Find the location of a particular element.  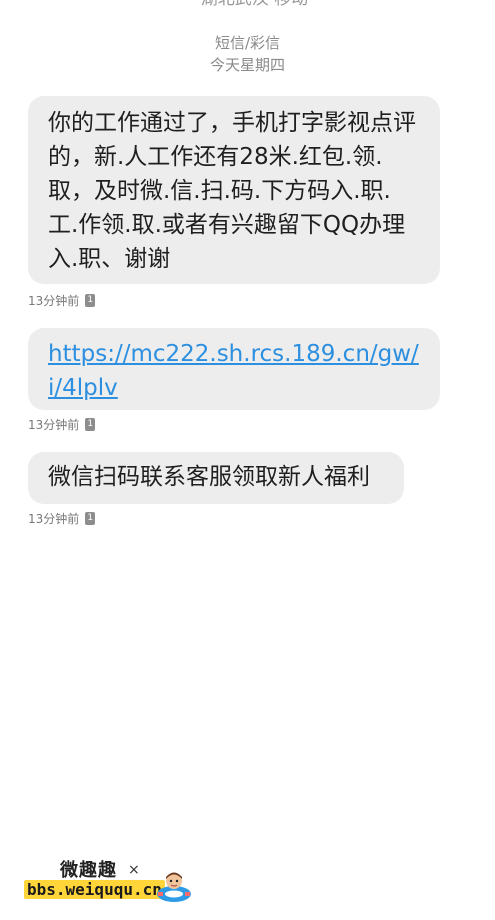

message-bubble-3: 微信扫码联系客服领取新人福利 is located at coordinates (216, 478).